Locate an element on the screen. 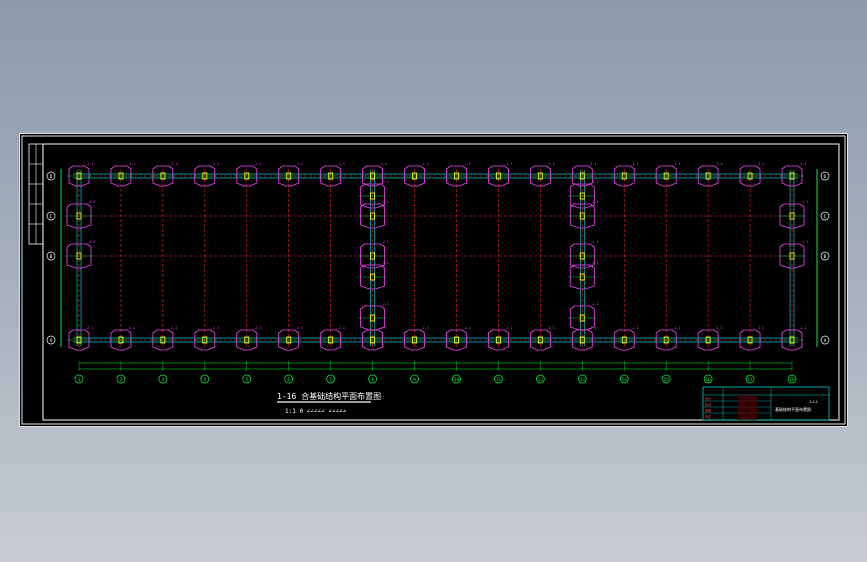  scale-note: 1:1 0 ∠∠∠∠∠ ∠∠∠∠∠ is located at coordinates (316, 411).